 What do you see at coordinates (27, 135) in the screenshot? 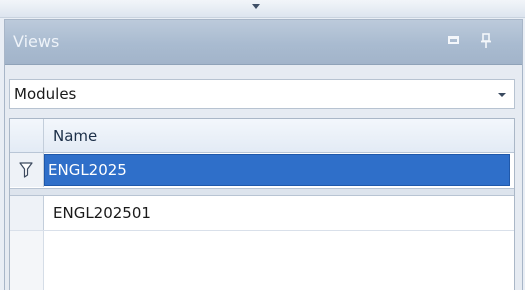
I see `indicator-column-header` at bounding box center [27, 135].